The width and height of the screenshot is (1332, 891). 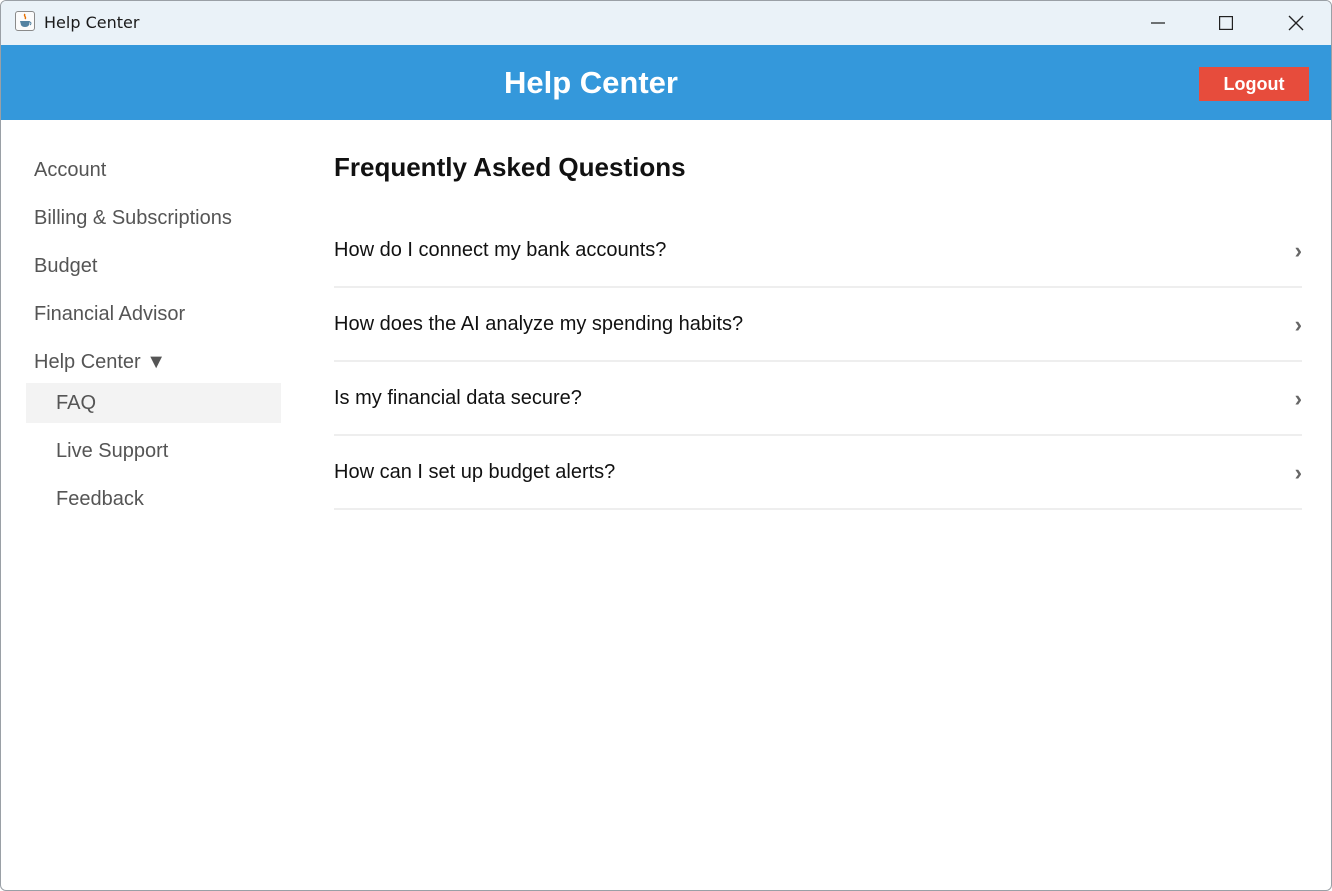 What do you see at coordinates (475, 472) in the screenshot?
I see `faq-question: How can I set up budget alerts?` at bounding box center [475, 472].